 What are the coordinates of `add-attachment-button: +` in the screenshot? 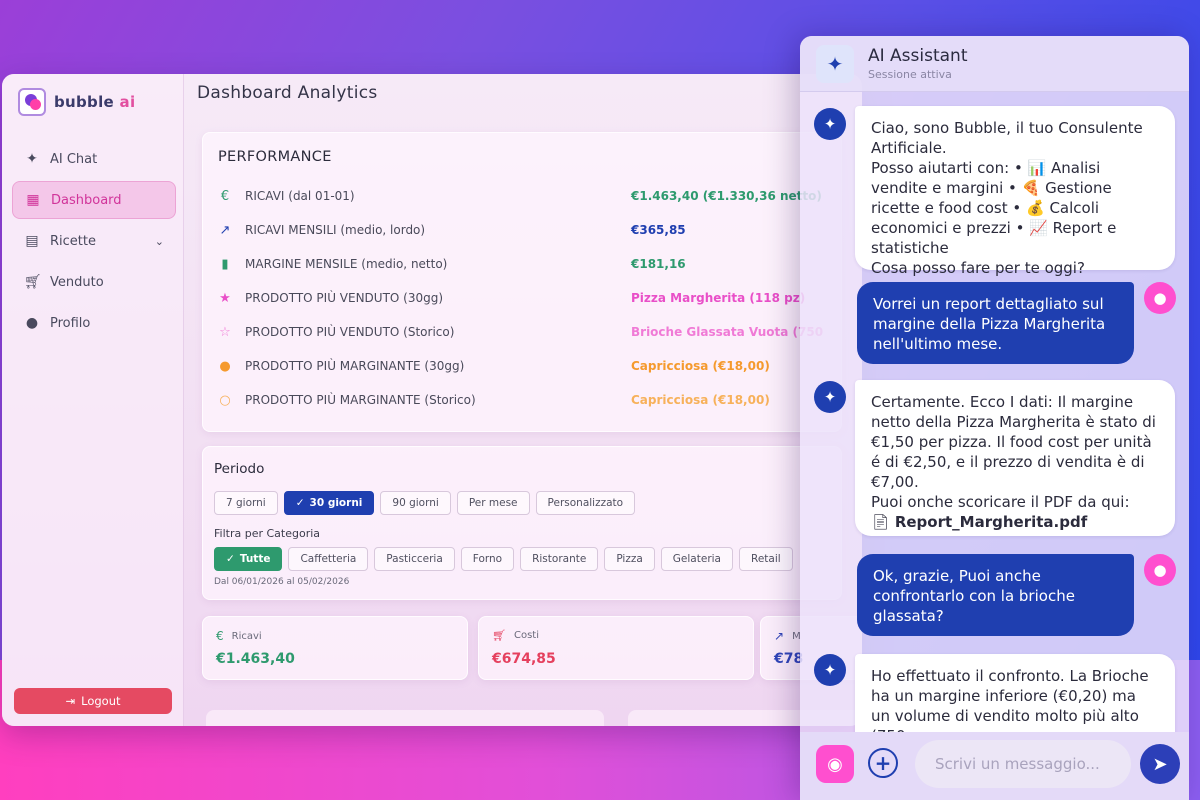 It's located at (883, 763).